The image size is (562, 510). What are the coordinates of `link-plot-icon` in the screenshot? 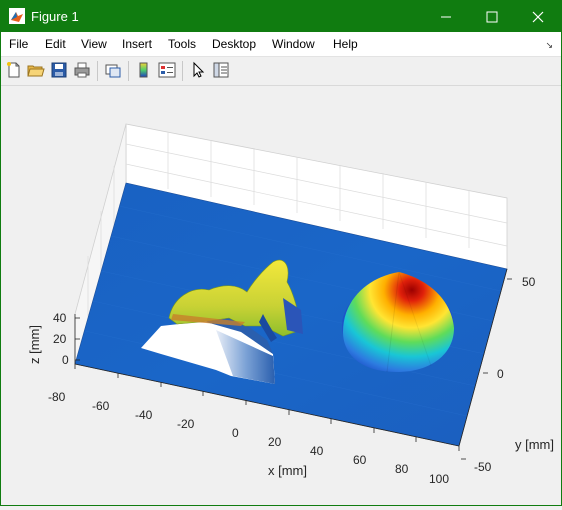 It's located at (113, 70).